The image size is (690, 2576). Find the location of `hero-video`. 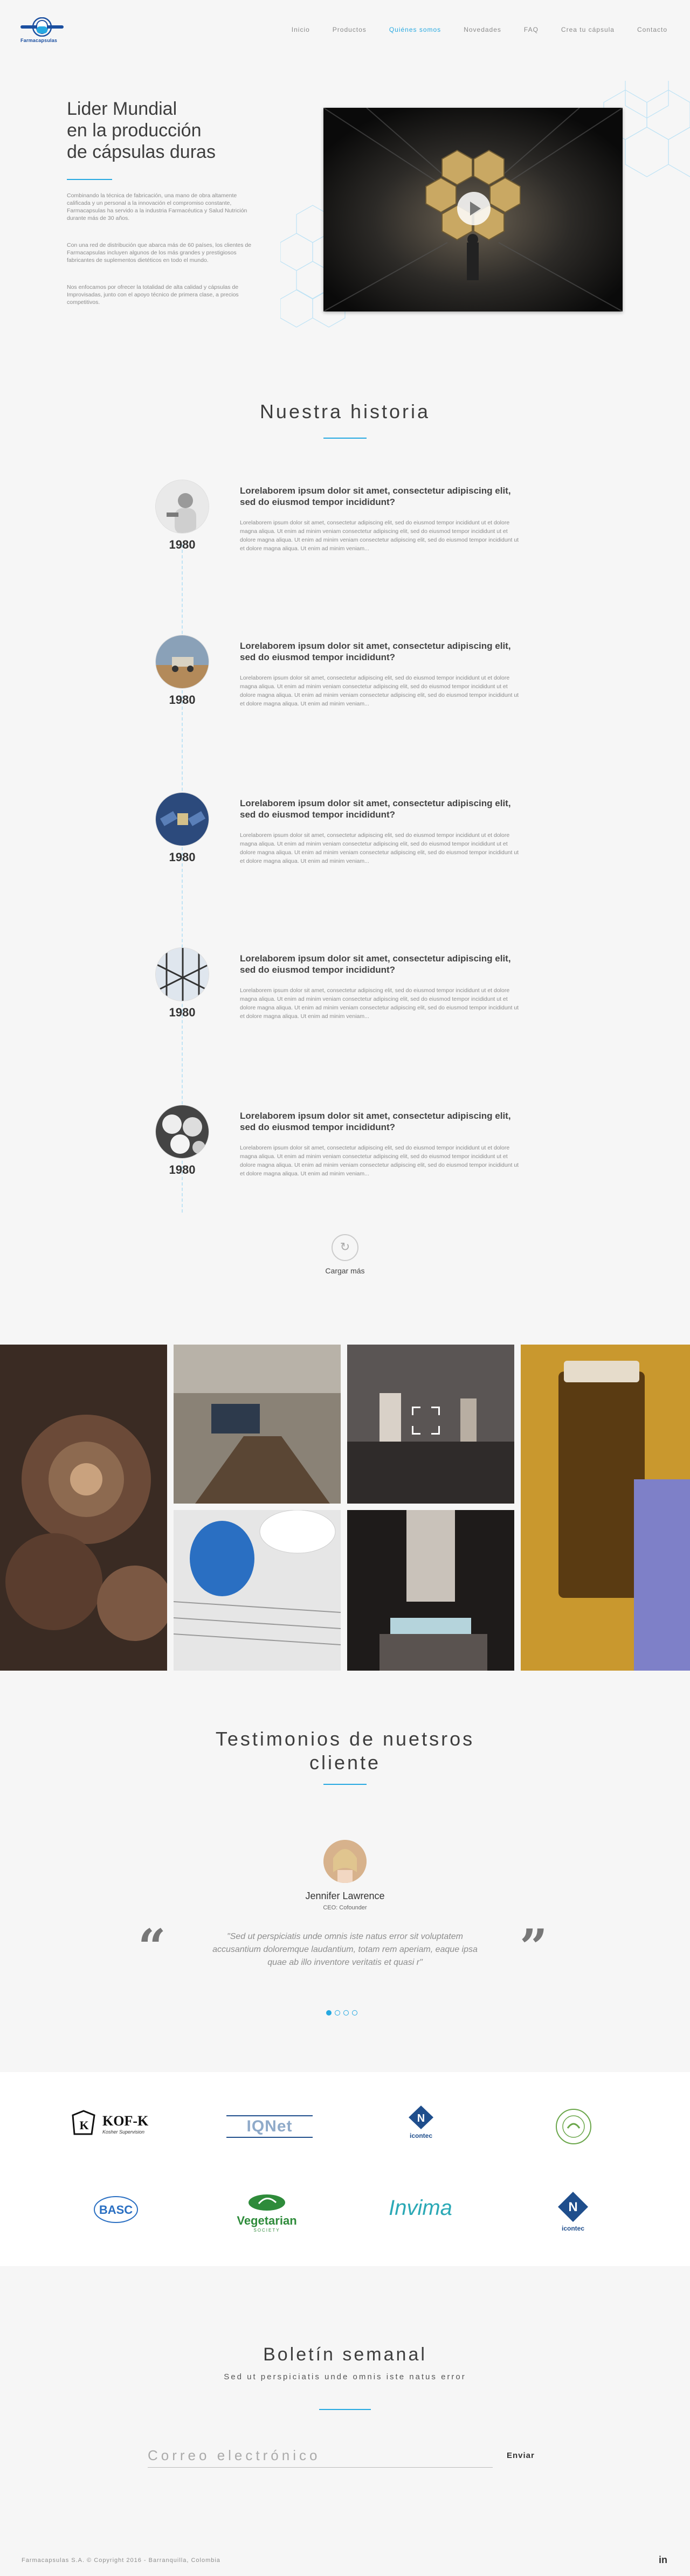

hero-video is located at coordinates (473, 209).